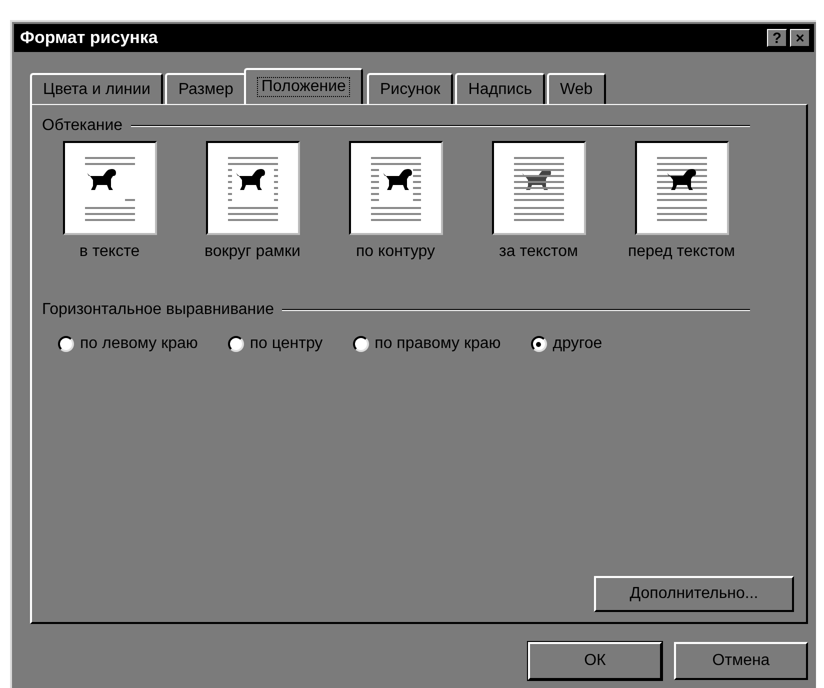  I want to click on close-button: ×, so click(800, 38).